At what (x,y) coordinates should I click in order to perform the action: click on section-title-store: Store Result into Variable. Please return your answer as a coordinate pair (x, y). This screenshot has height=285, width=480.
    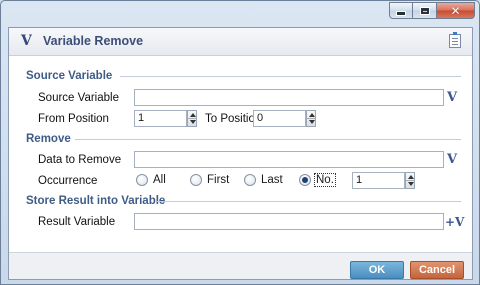
    Looking at the image, I should click on (96, 201).